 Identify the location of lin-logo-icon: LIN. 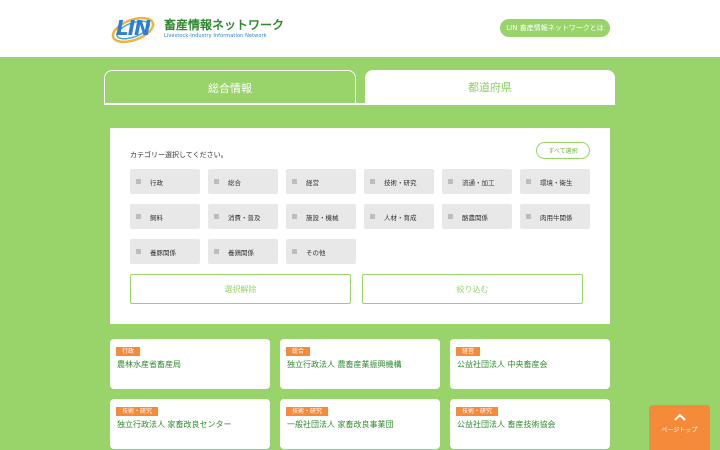
(135, 28).